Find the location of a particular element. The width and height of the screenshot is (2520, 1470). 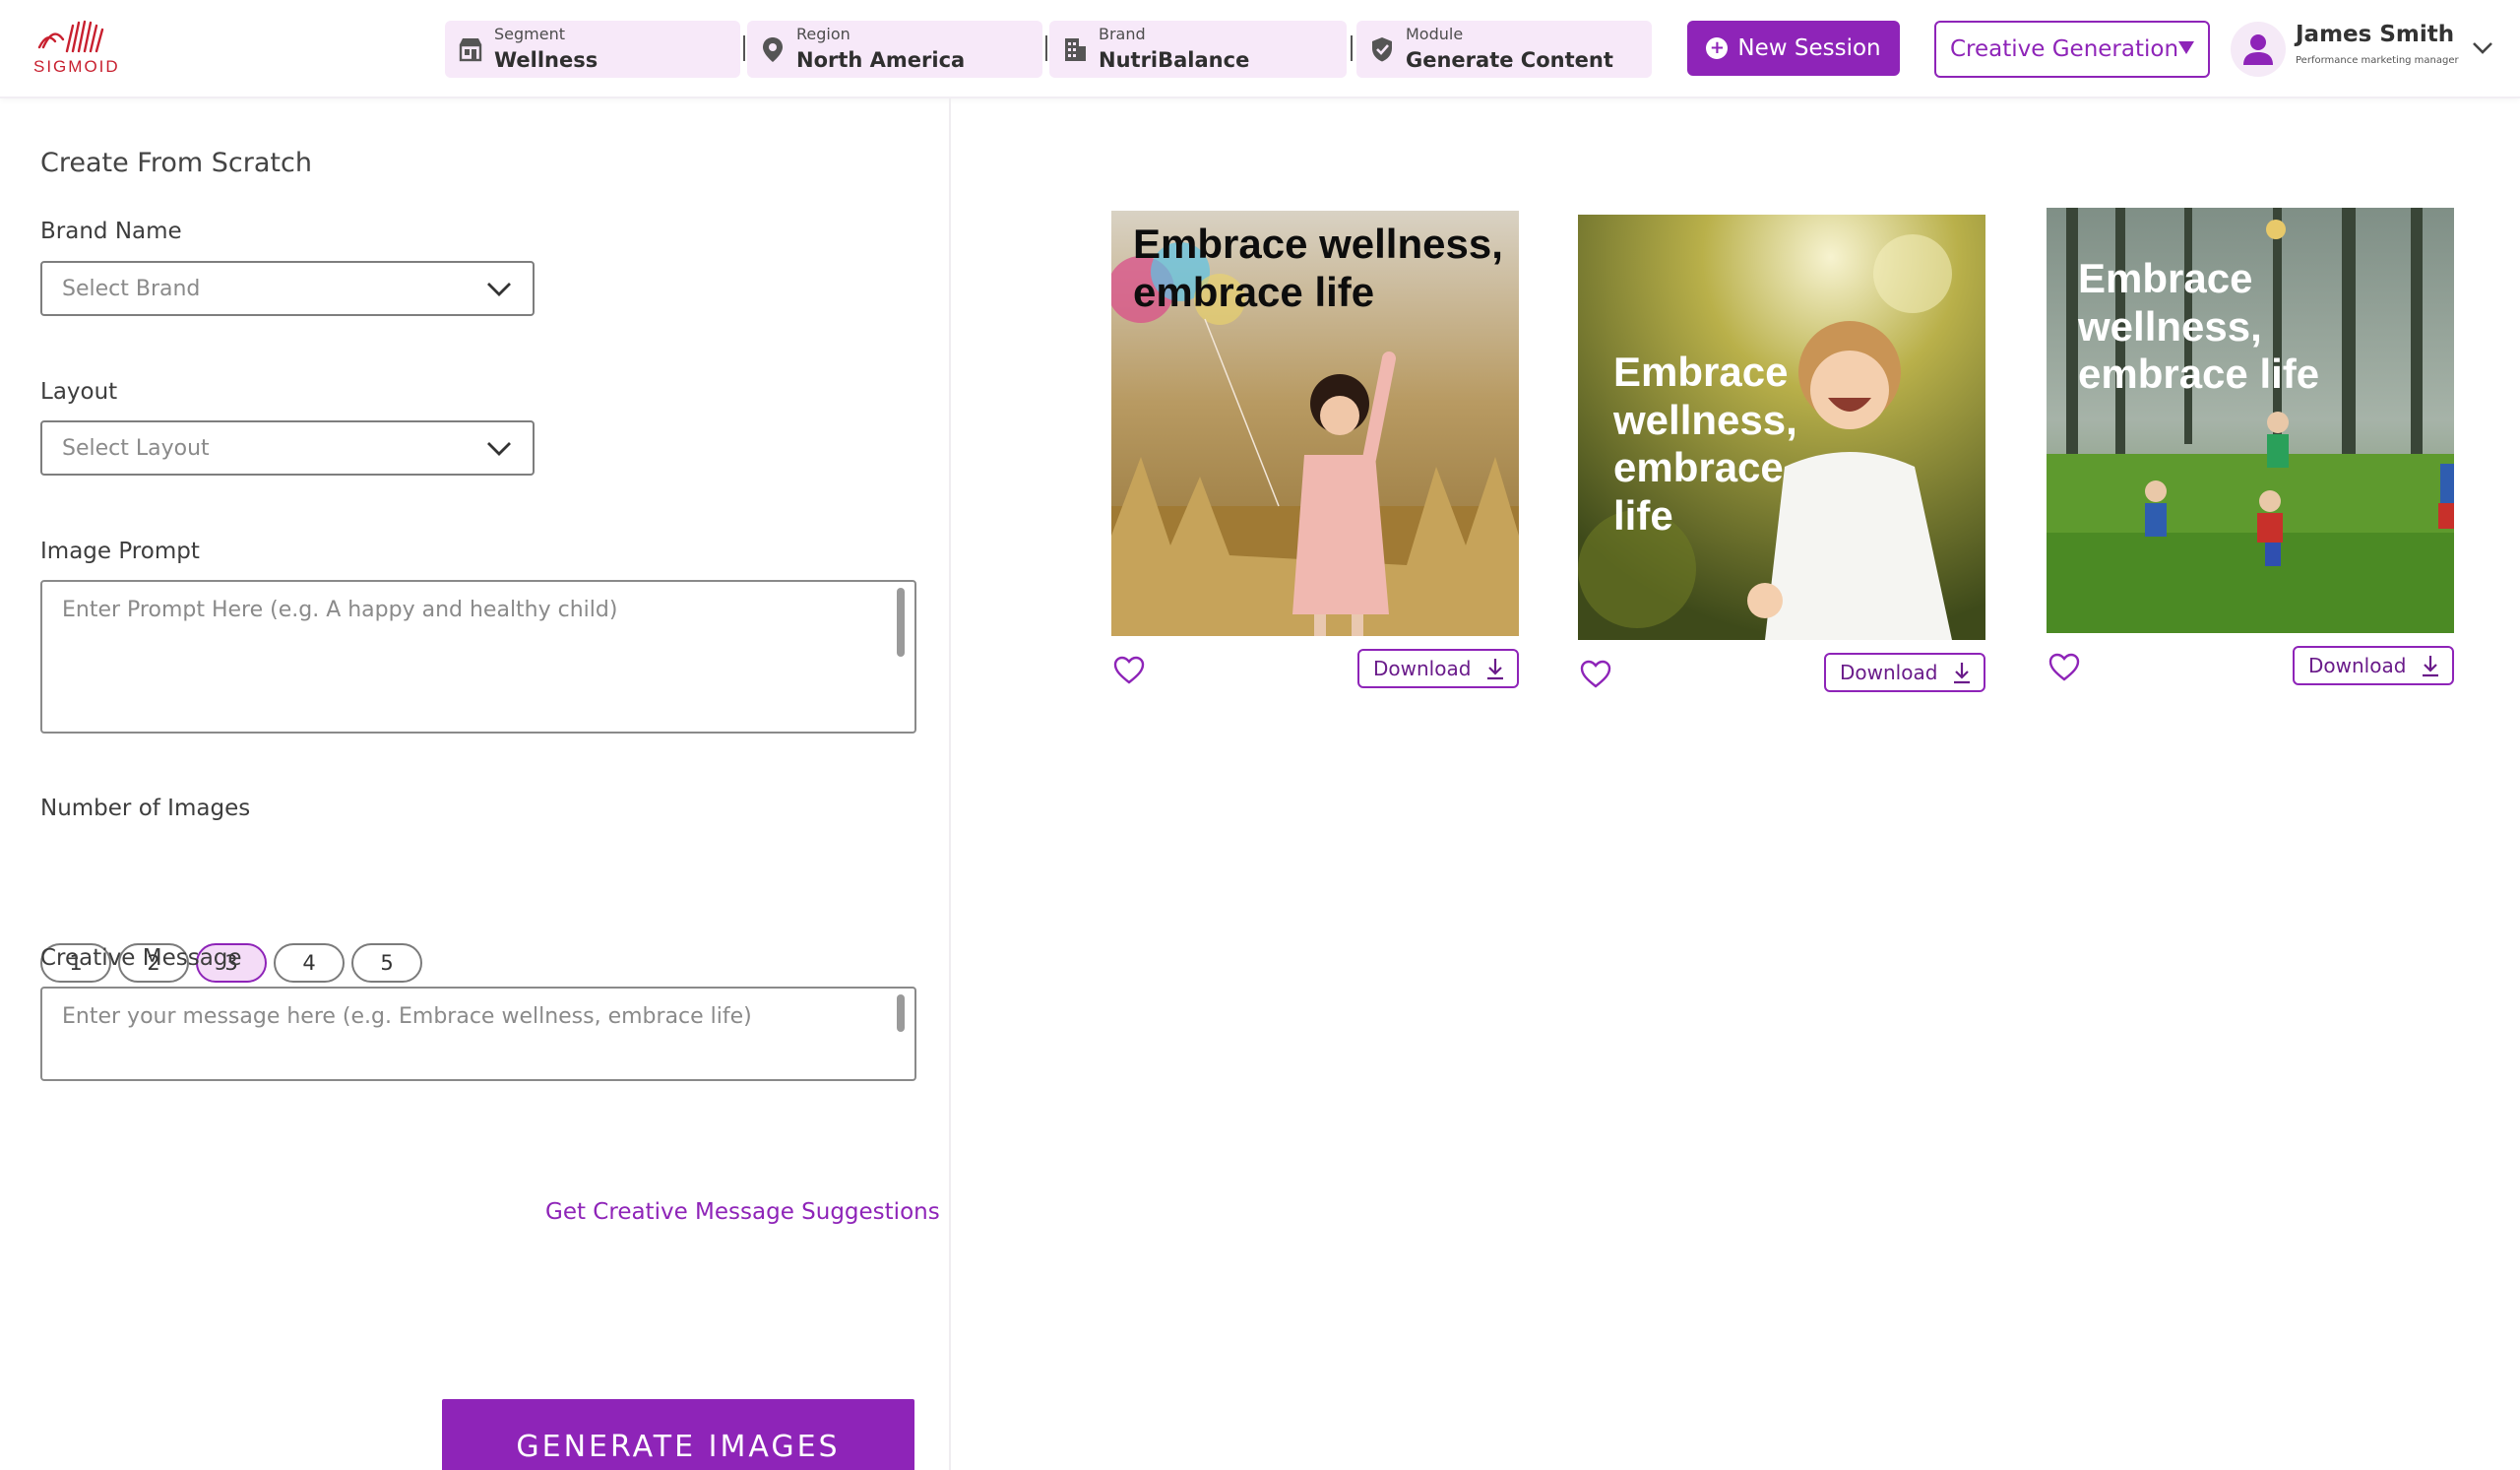

context-segment: Segment Wellness is located at coordinates (592, 49).